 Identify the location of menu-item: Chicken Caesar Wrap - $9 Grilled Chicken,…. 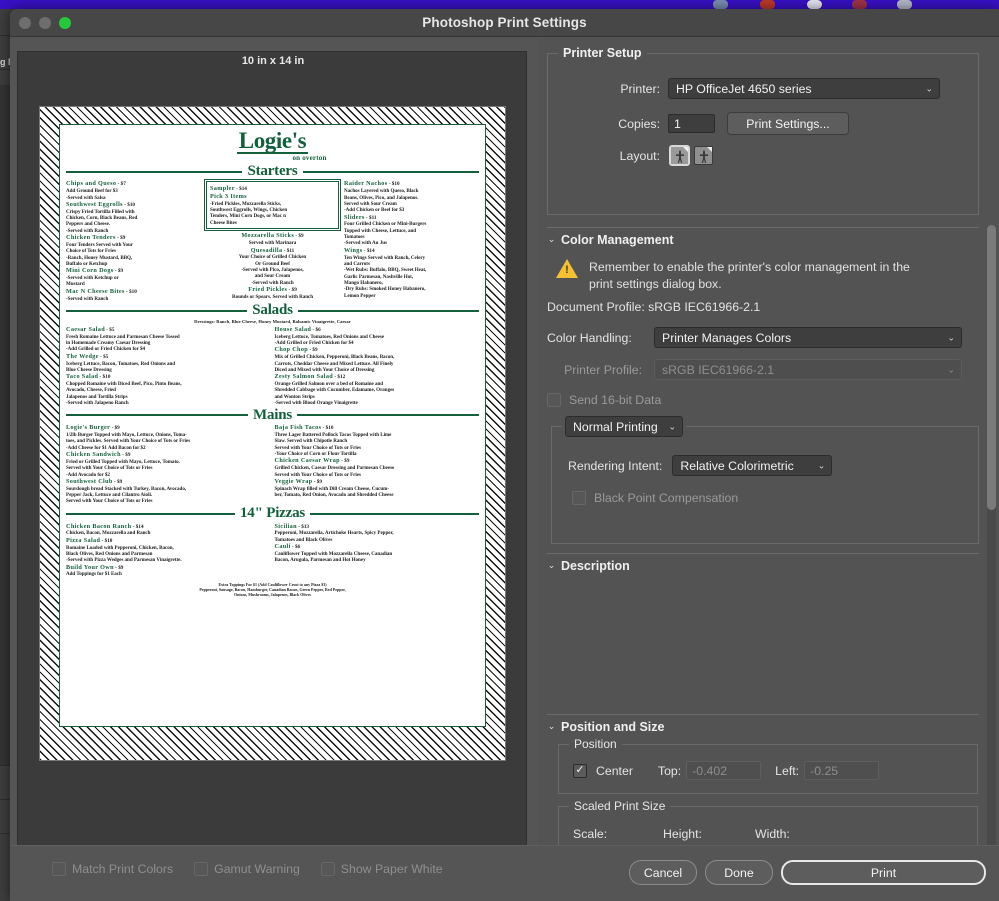
(377, 467).